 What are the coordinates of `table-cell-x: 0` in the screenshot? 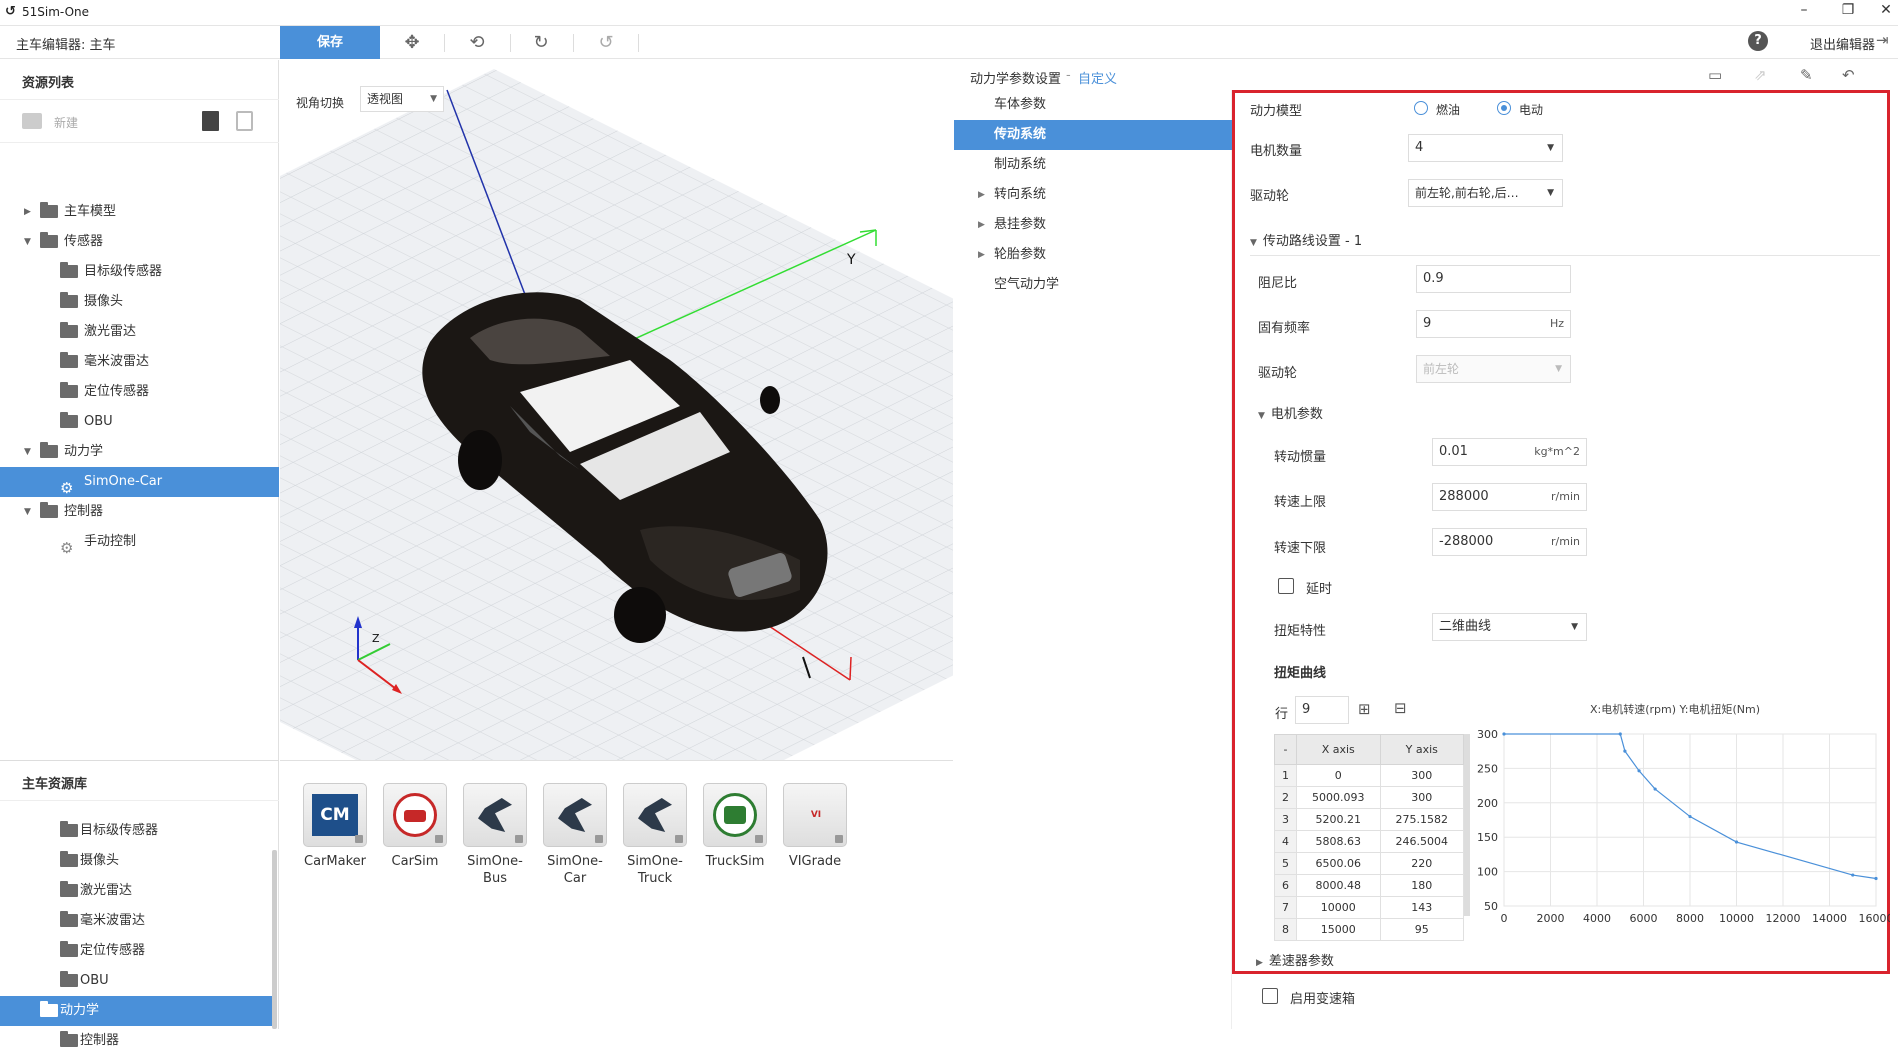 It's located at (1338, 775).